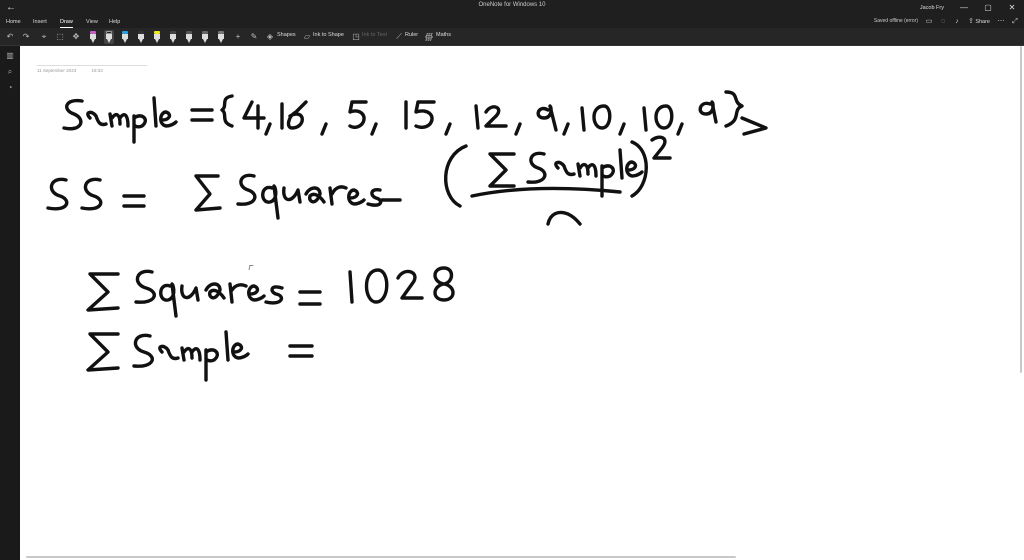 This screenshot has height=560, width=1024. What do you see at coordinates (114, 22) in the screenshot?
I see `tab-help: Help` at bounding box center [114, 22].